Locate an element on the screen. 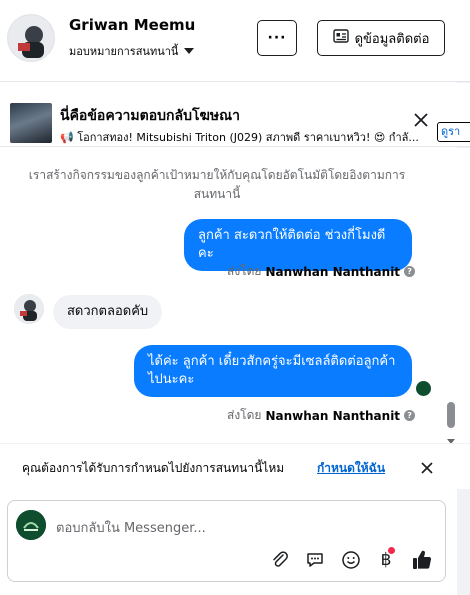 This screenshot has height=595, width=470. saved-reply-icon is located at coordinates (315, 560).